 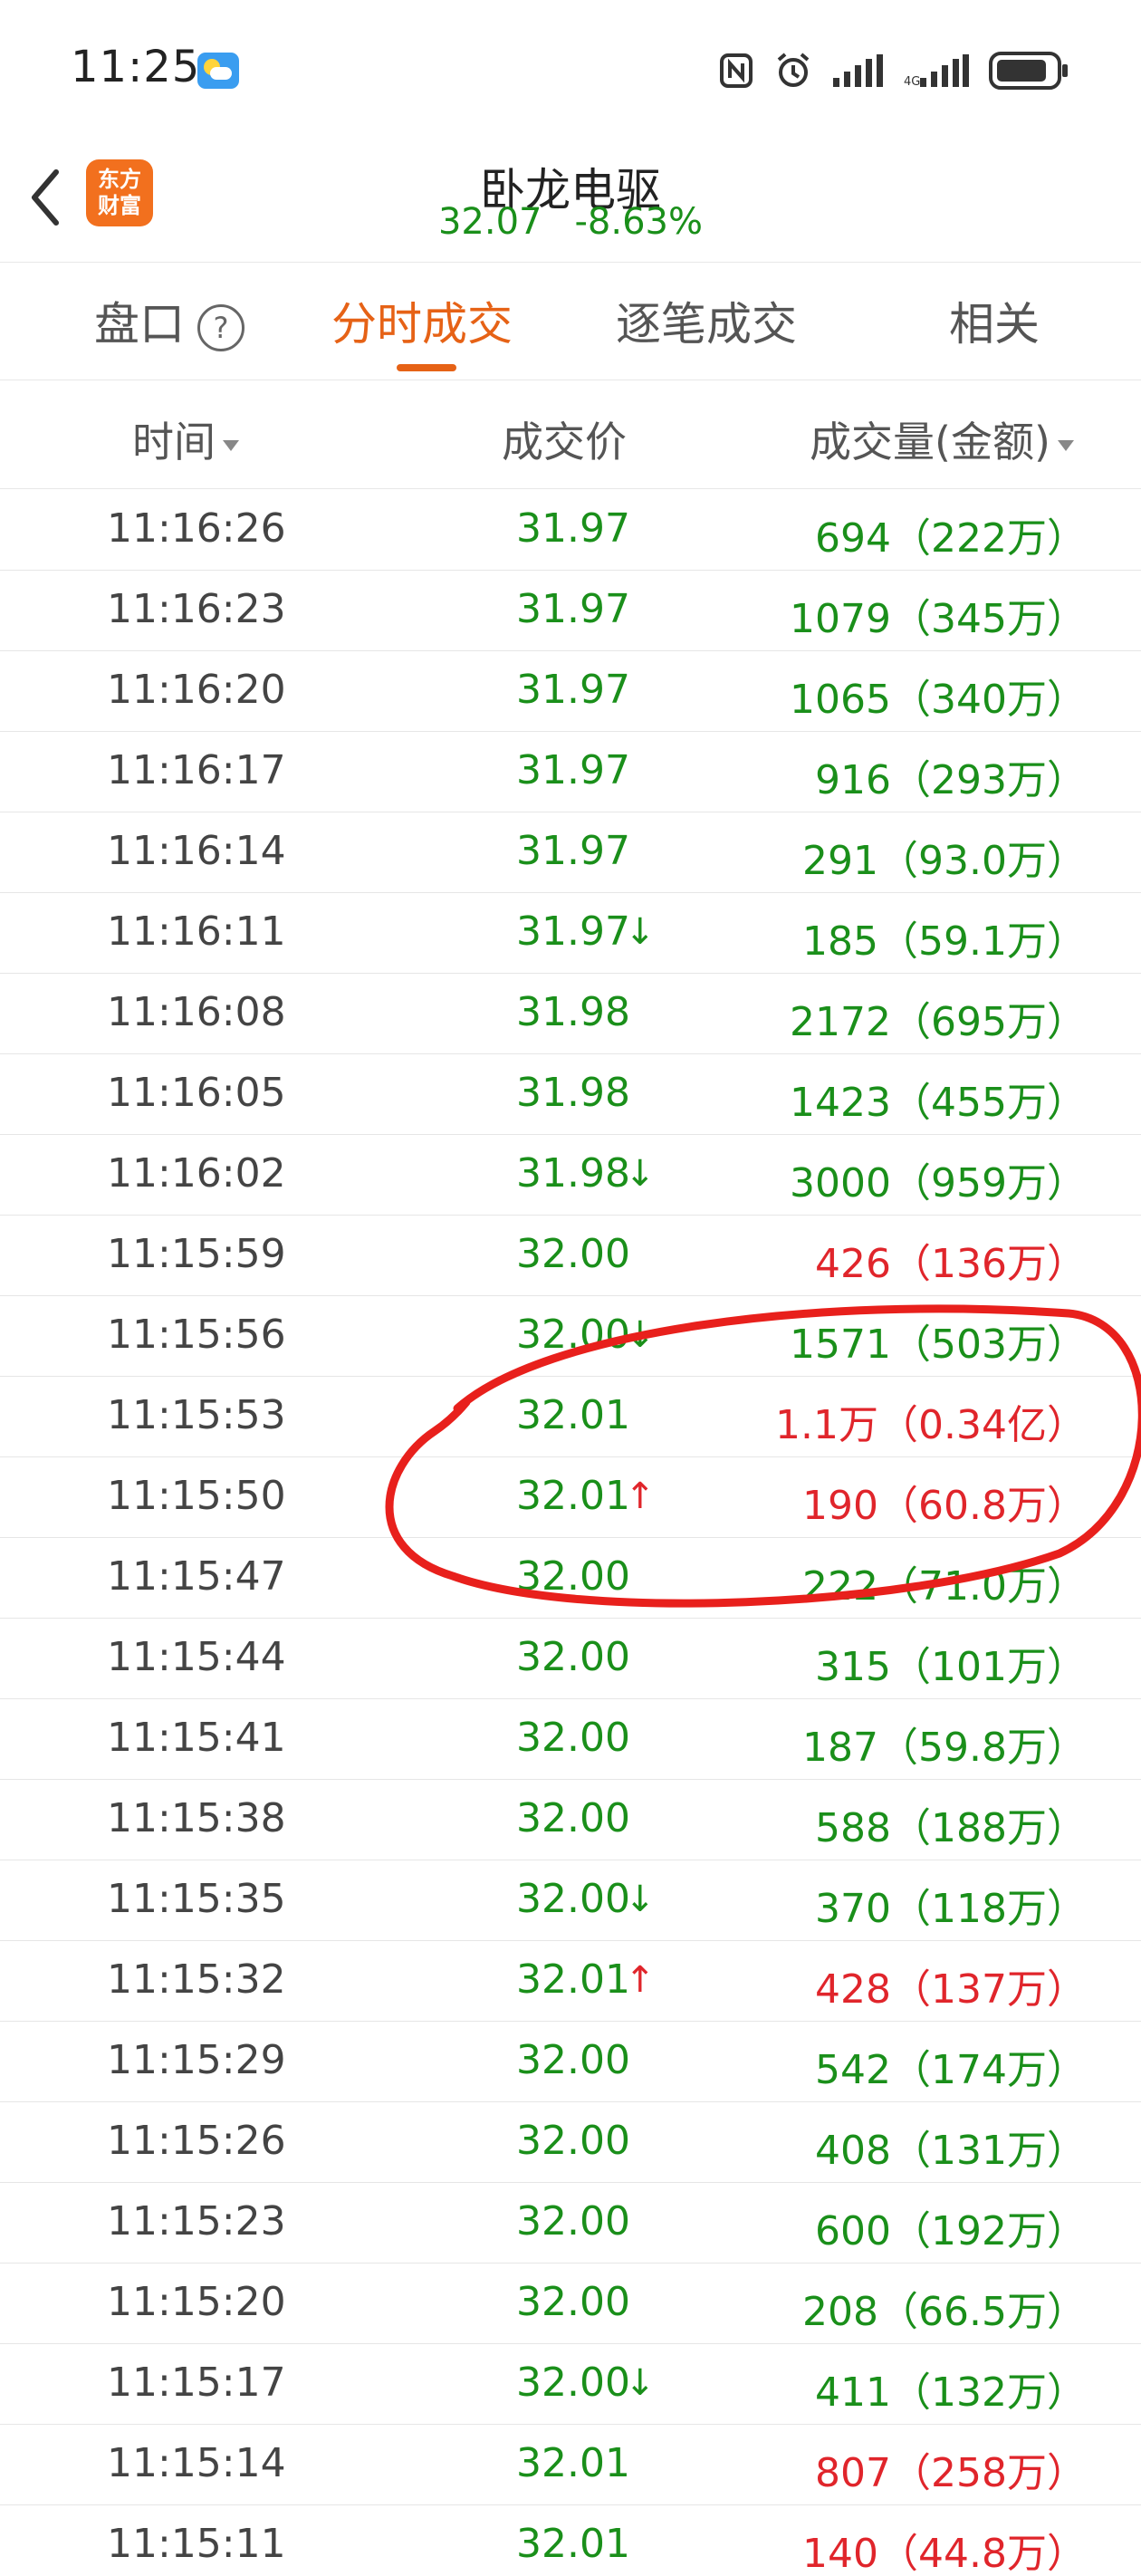 I want to click on trade-row: 11:15:59 32.00 426（136万）, so click(x=570, y=1256).